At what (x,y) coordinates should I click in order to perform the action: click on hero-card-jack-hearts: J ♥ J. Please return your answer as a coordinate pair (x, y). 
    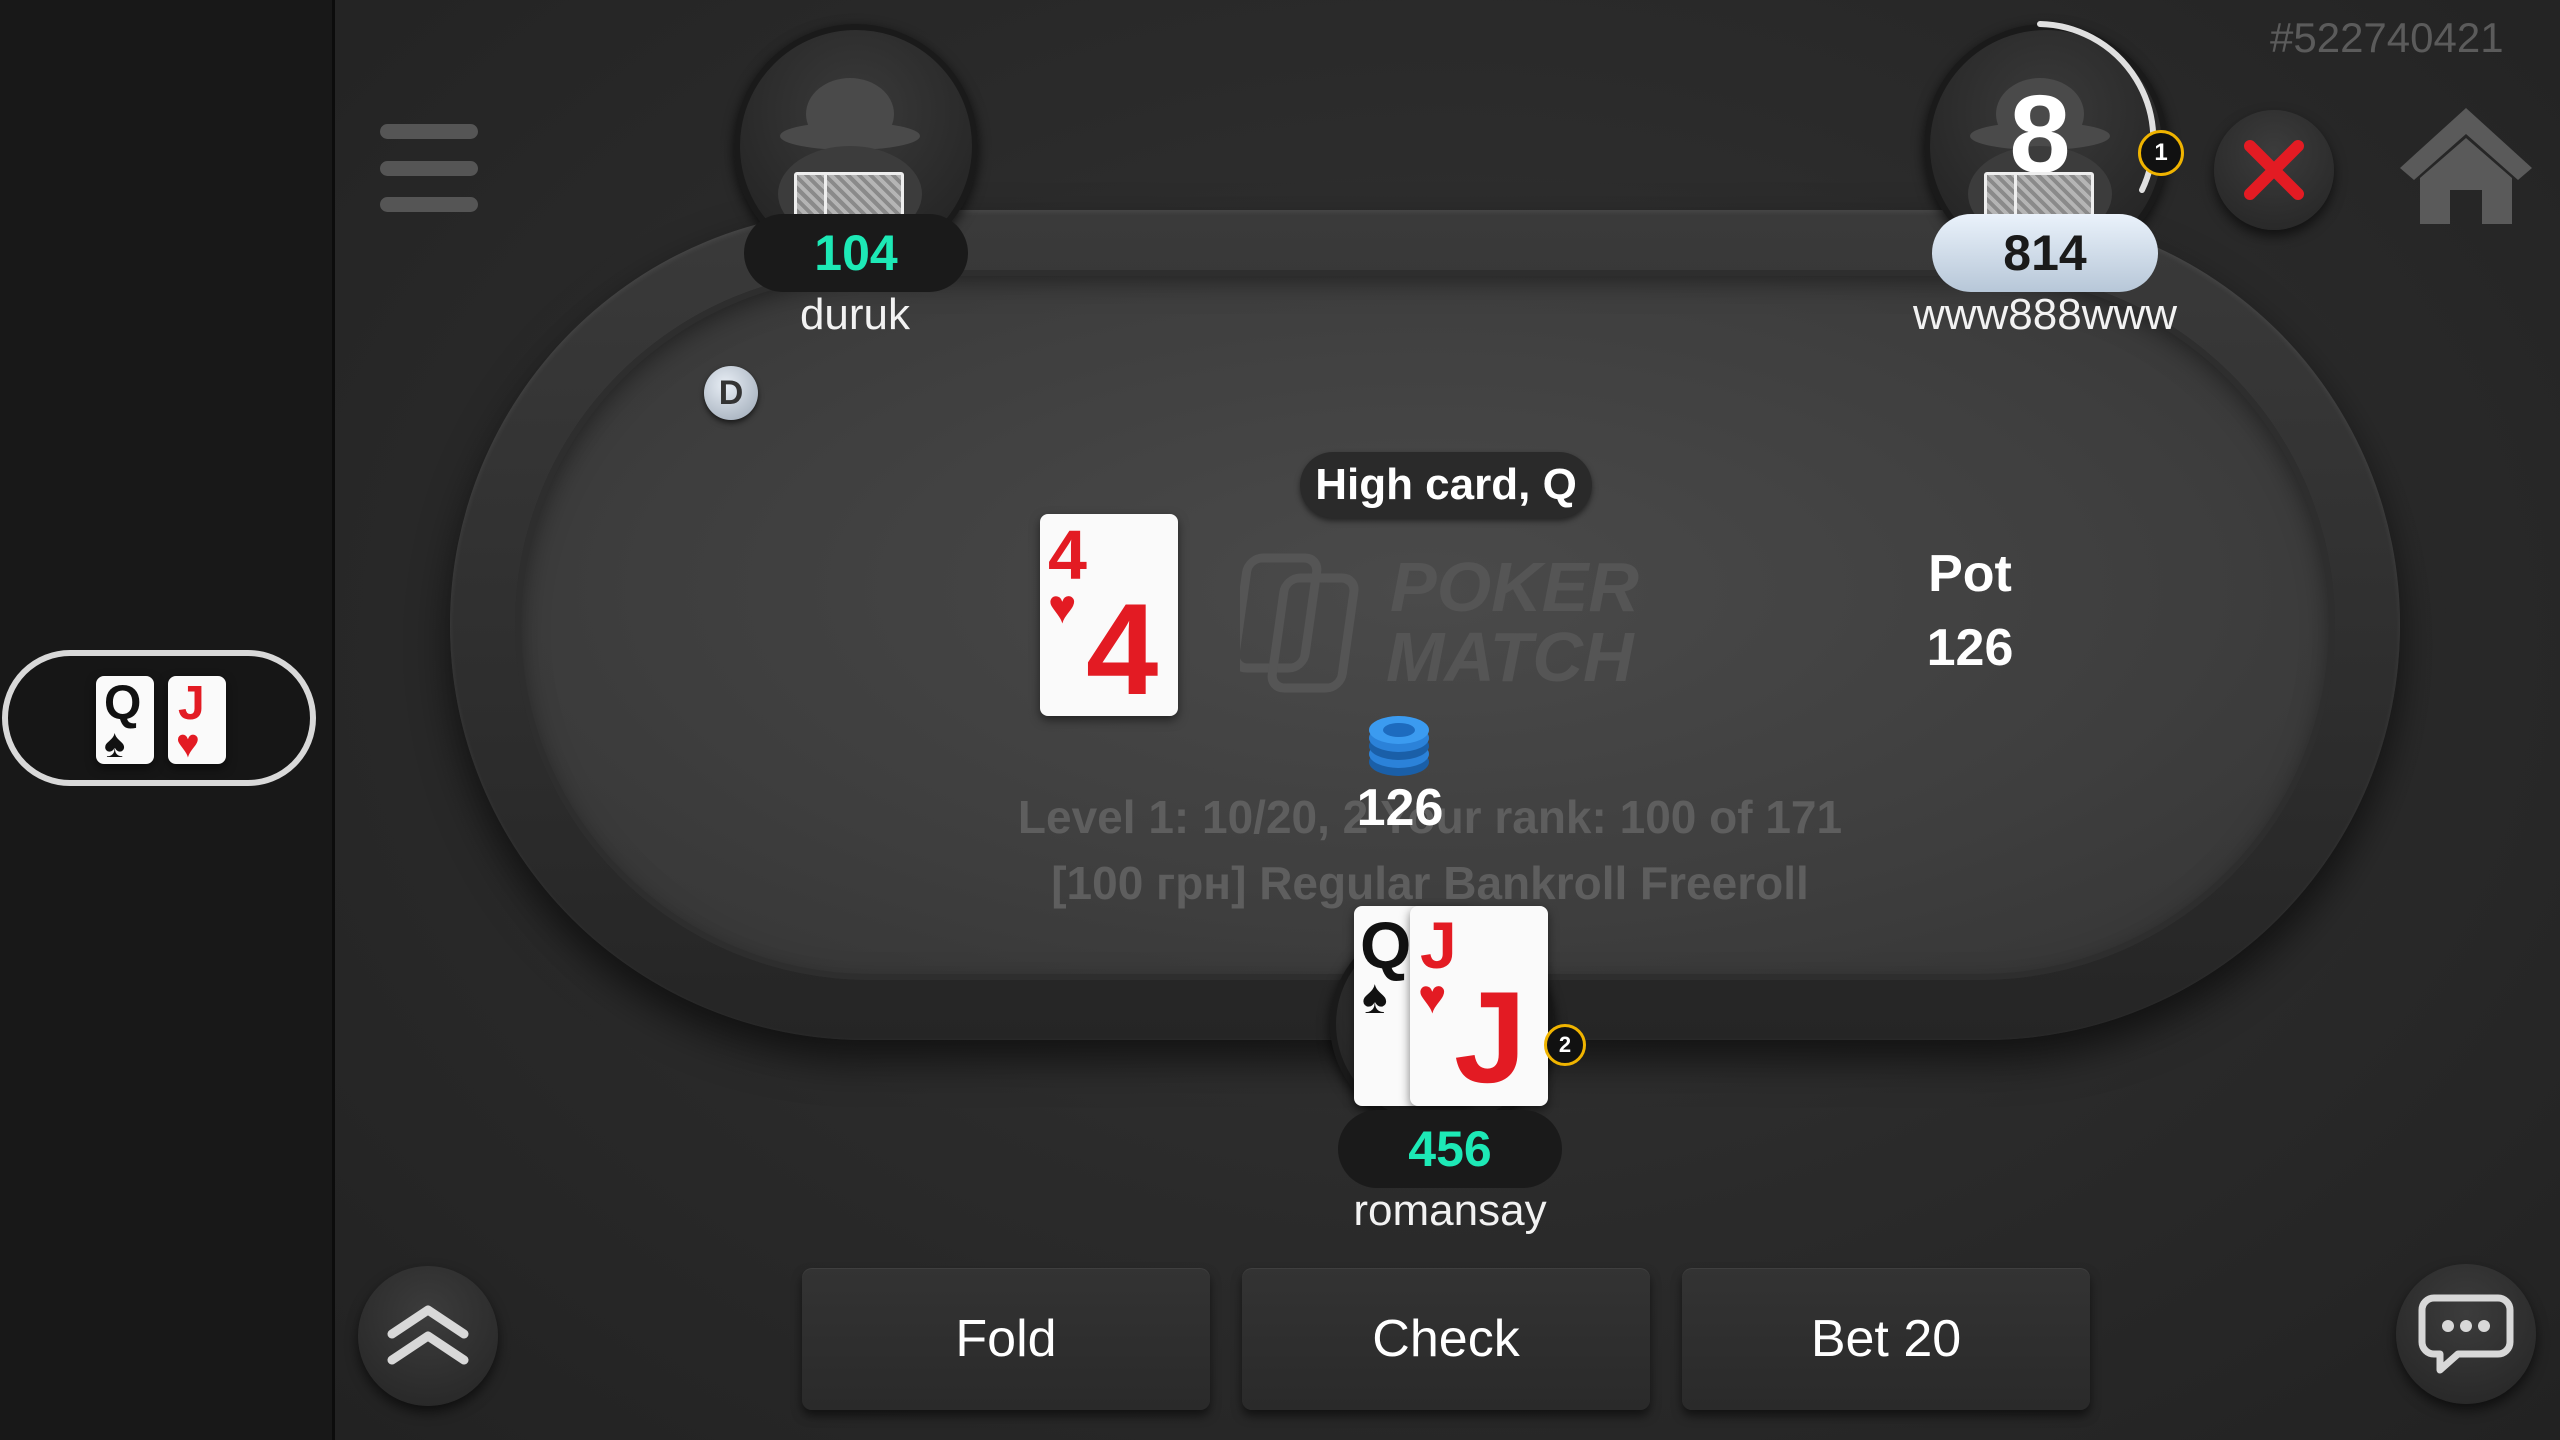
    Looking at the image, I should click on (1479, 1006).